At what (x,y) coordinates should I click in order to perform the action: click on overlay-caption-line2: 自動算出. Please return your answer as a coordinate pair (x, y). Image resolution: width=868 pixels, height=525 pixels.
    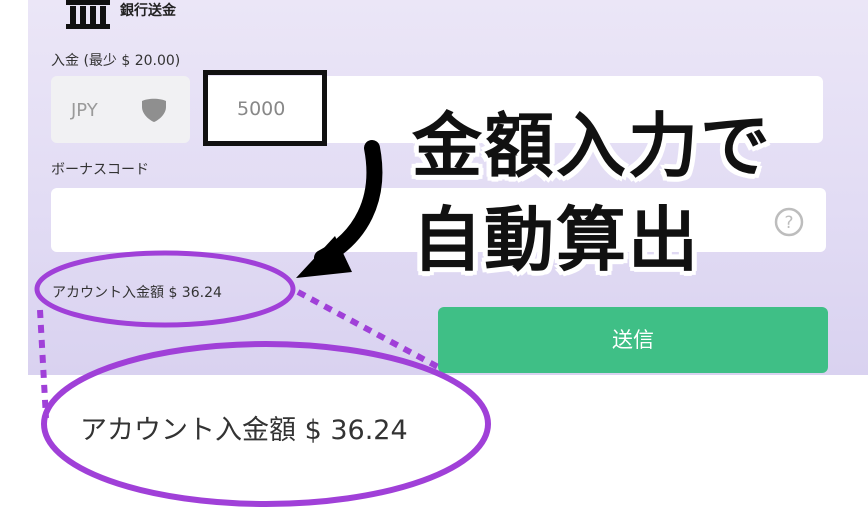
    Looking at the image, I should click on (556, 240).